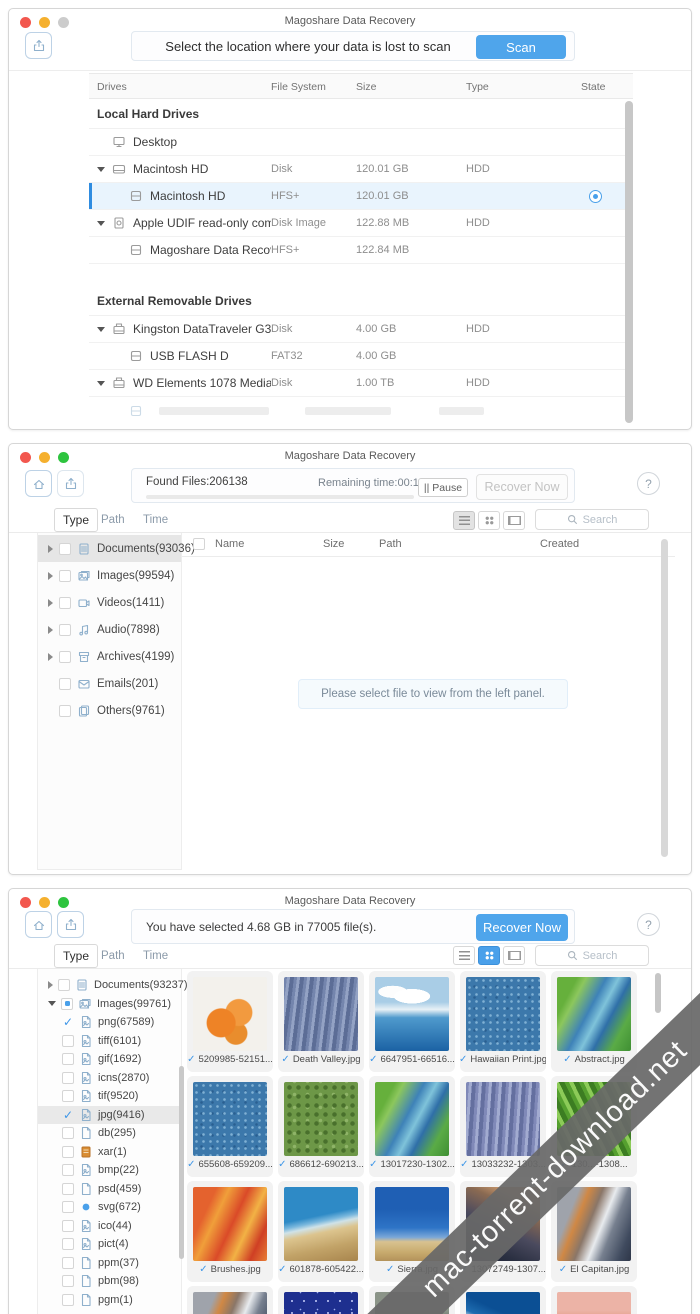 This screenshot has height=1314, width=700. Describe the element at coordinates (199, 544) in the screenshot. I see `select-all-checkbox` at that location.